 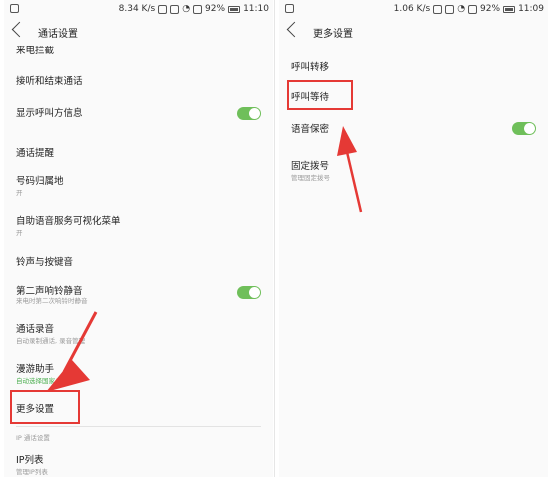 What do you see at coordinates (138, 261) in the screenshot?
I see `list-item-ringtone: 铃声与按键音` at bounding box center [138, 261].